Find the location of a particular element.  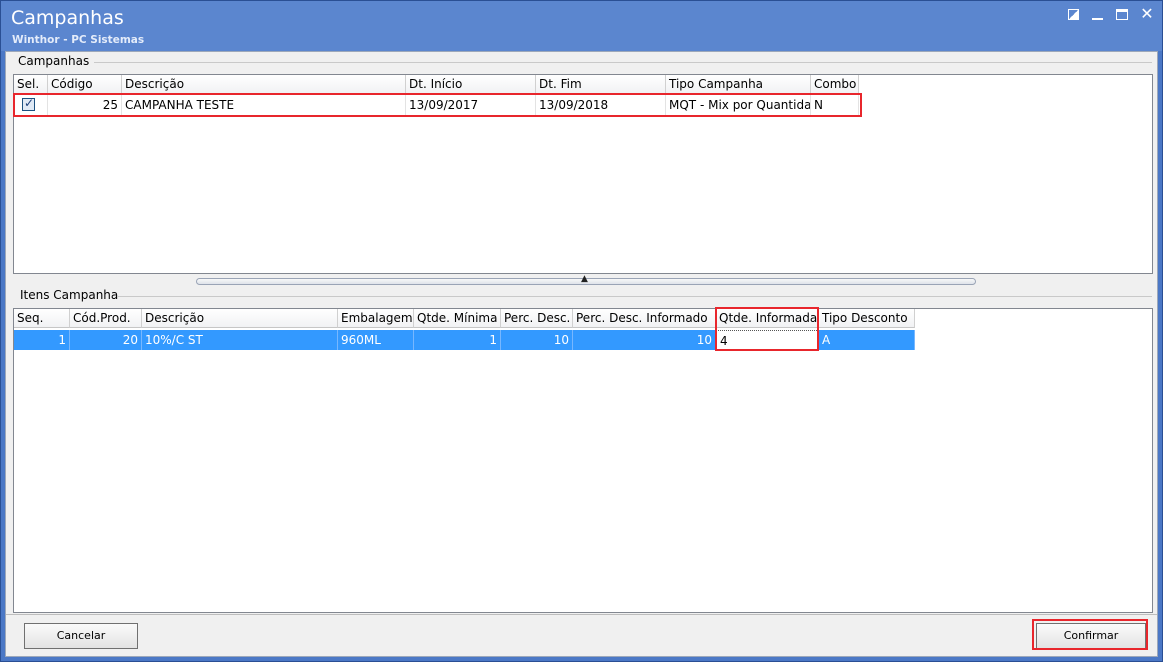

embalagem-cell: 960ML is located at coordinates (376, 340).